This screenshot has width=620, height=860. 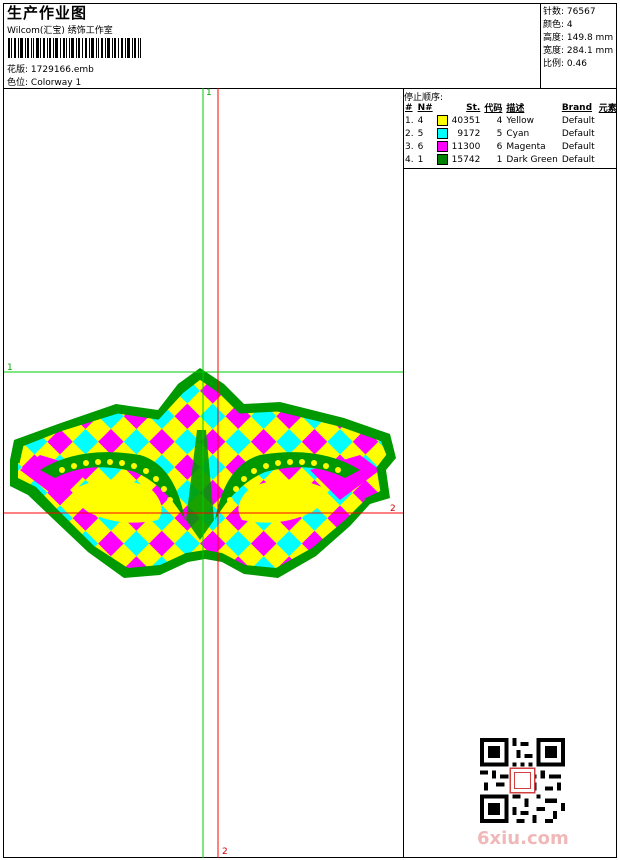 I want to click on qr-code, so click(x=522, y=780).